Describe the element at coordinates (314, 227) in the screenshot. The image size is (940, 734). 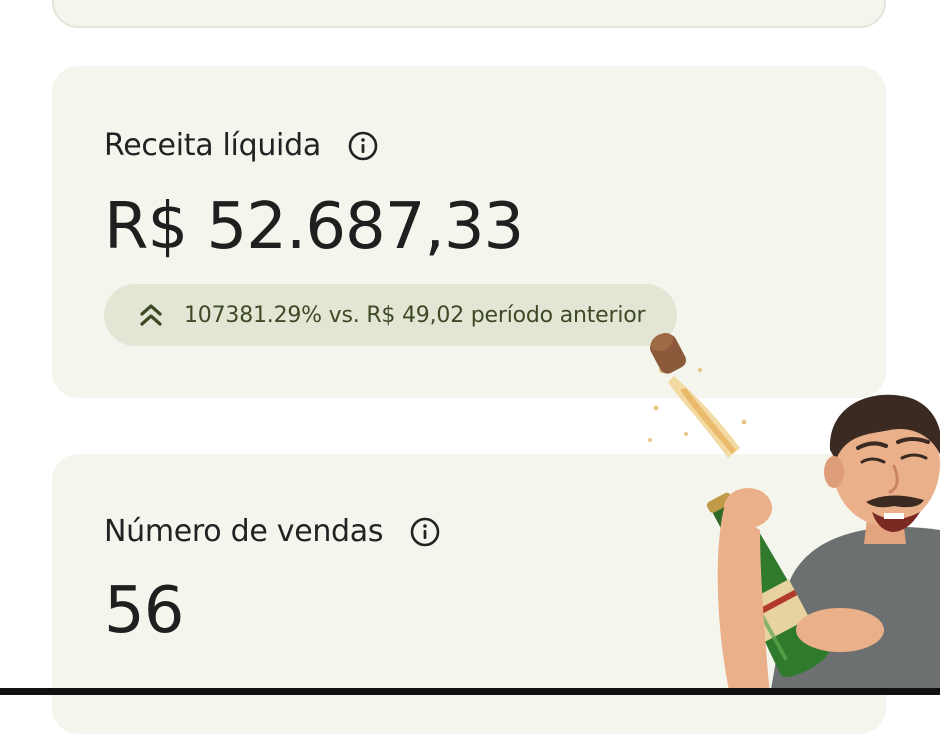
I see `net-revenue-value: R$ 52.687,33` at that location.